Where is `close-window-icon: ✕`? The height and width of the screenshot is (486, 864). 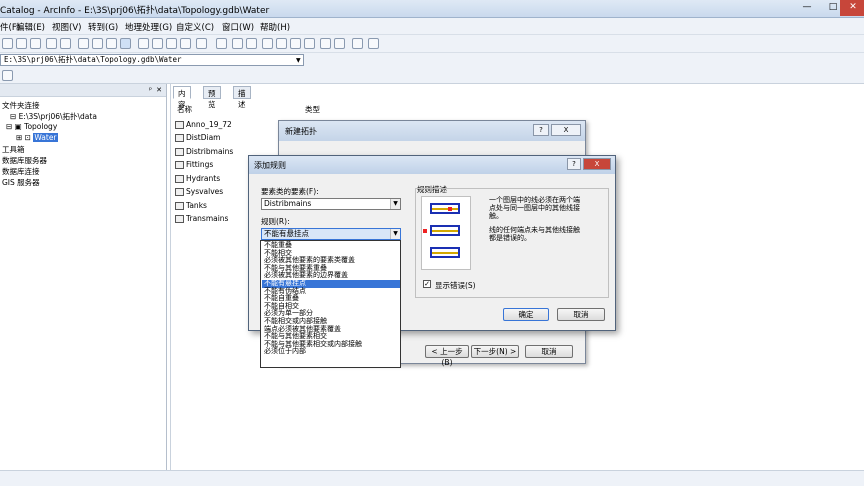 close-window-icon: ✕ is located at coordinates (852, 8).